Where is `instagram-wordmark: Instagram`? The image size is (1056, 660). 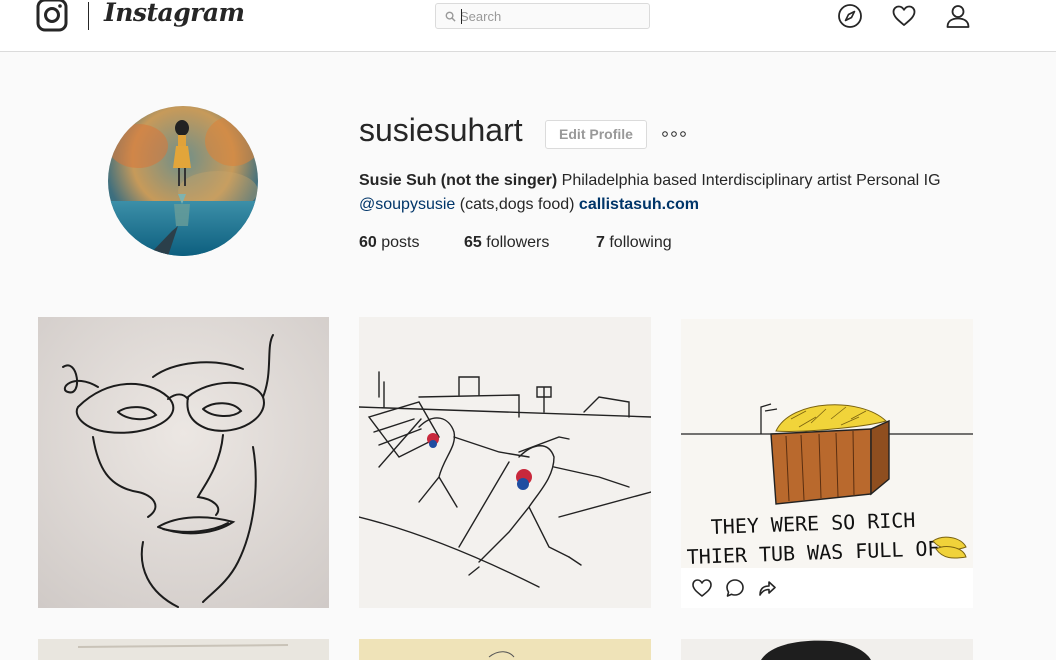 instagram-wordmark: Instagram is located at coordinates (174, 13).